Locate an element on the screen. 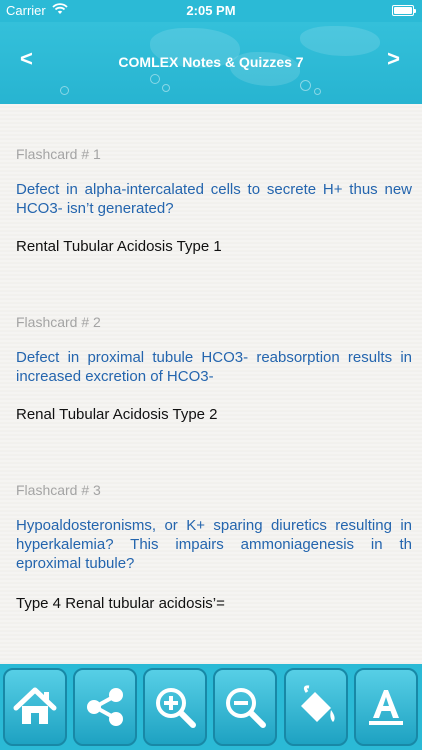 This screenshot has width=422, height=750. bottom-toolbar is located at coordinates (211, 707).